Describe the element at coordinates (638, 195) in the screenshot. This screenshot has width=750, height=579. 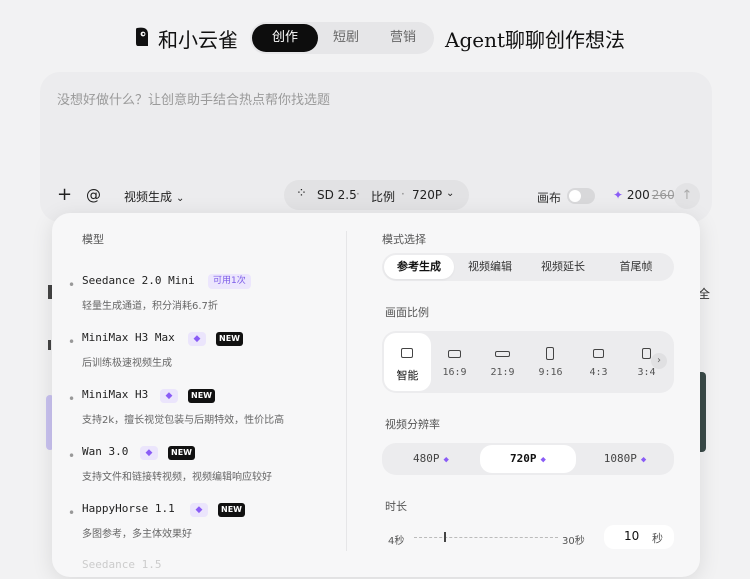
I see `credits-value: 200` at that location.